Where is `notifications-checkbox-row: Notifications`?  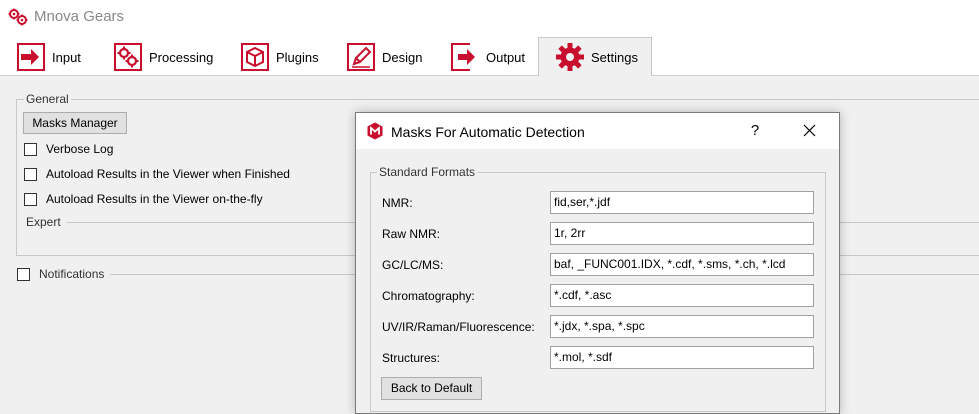 notifications-checkbox-row: Notifications is located at coordinates (62, 274).